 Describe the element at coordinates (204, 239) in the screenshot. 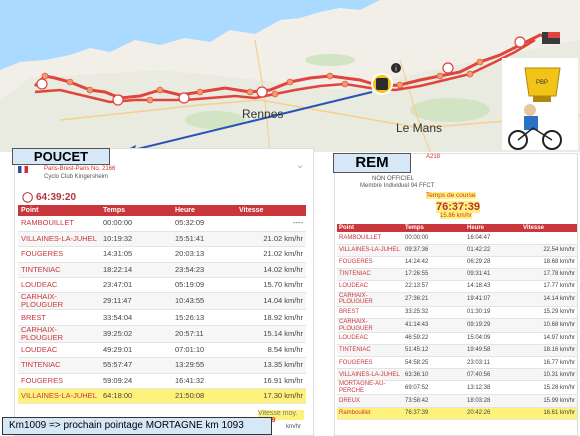

I see `cell-heure: 15:51:41` at that location.